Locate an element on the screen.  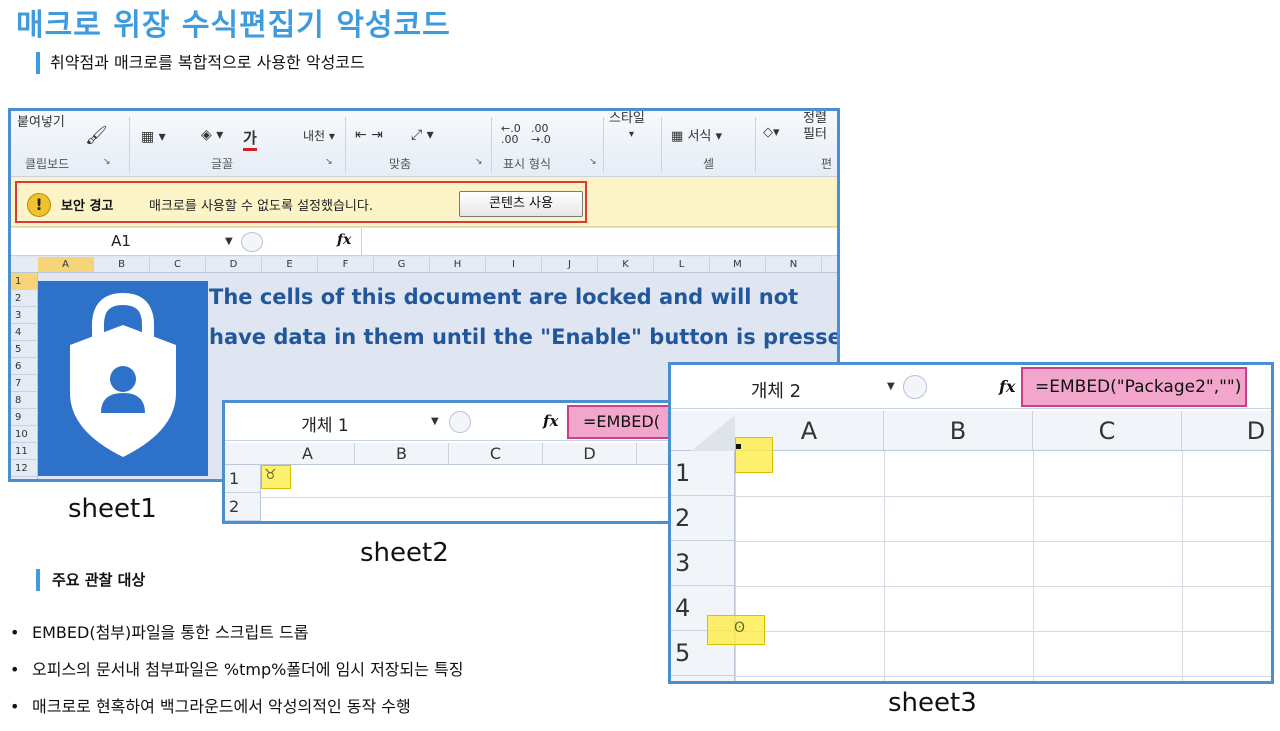
style-button: 스타일 is located at coordinates (627, 118).